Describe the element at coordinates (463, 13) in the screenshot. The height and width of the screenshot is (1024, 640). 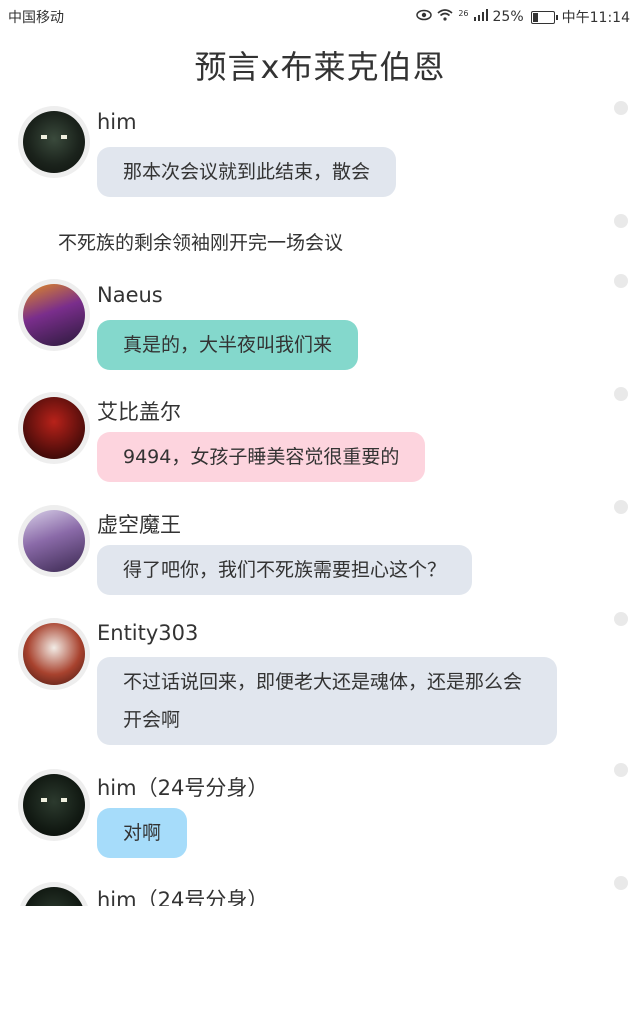
I see `signal-icon: 26` at that location.